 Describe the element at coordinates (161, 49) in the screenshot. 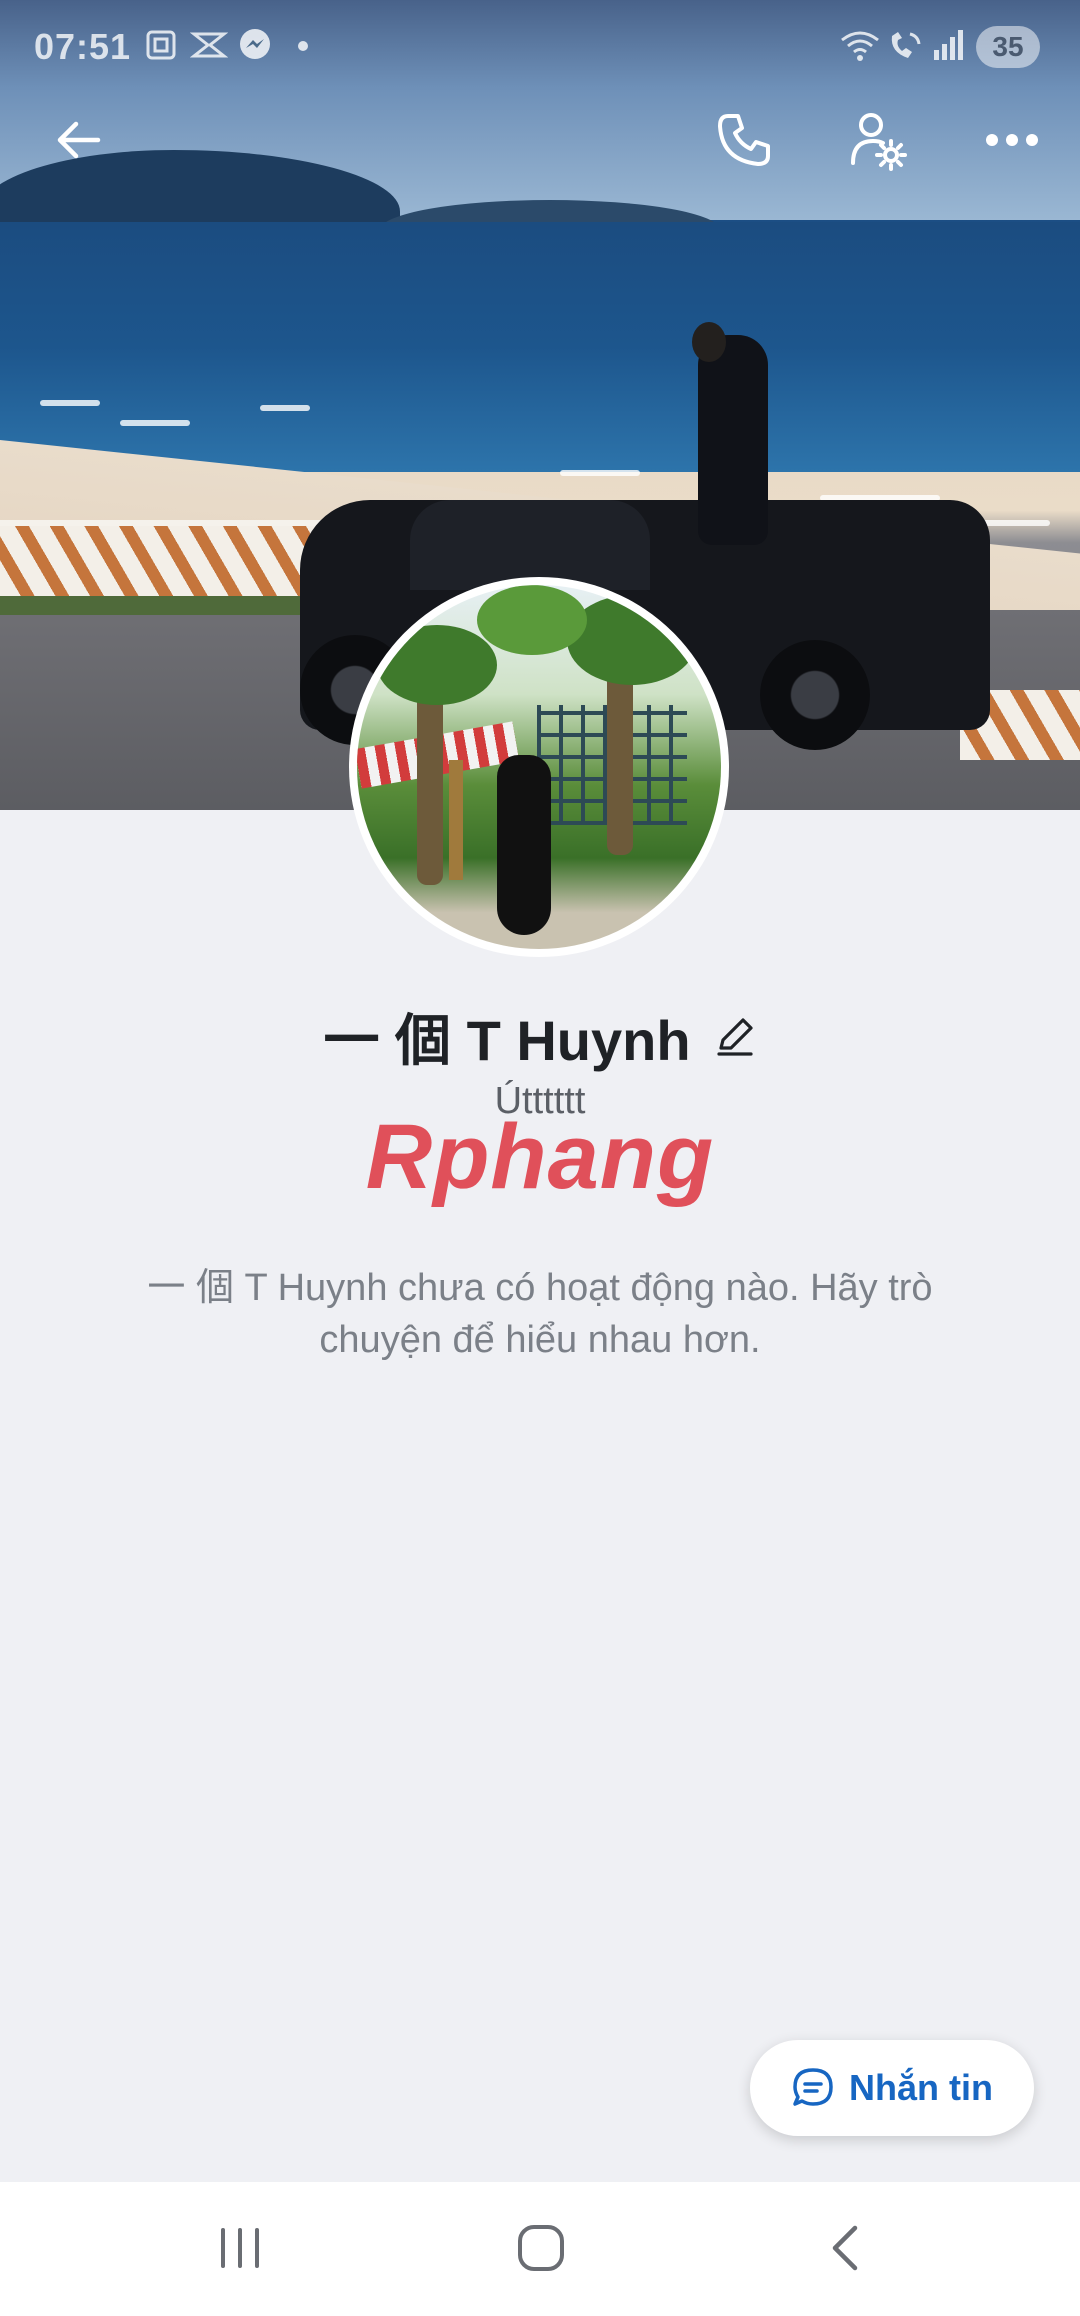

I see `screenshot-icon` at that location.